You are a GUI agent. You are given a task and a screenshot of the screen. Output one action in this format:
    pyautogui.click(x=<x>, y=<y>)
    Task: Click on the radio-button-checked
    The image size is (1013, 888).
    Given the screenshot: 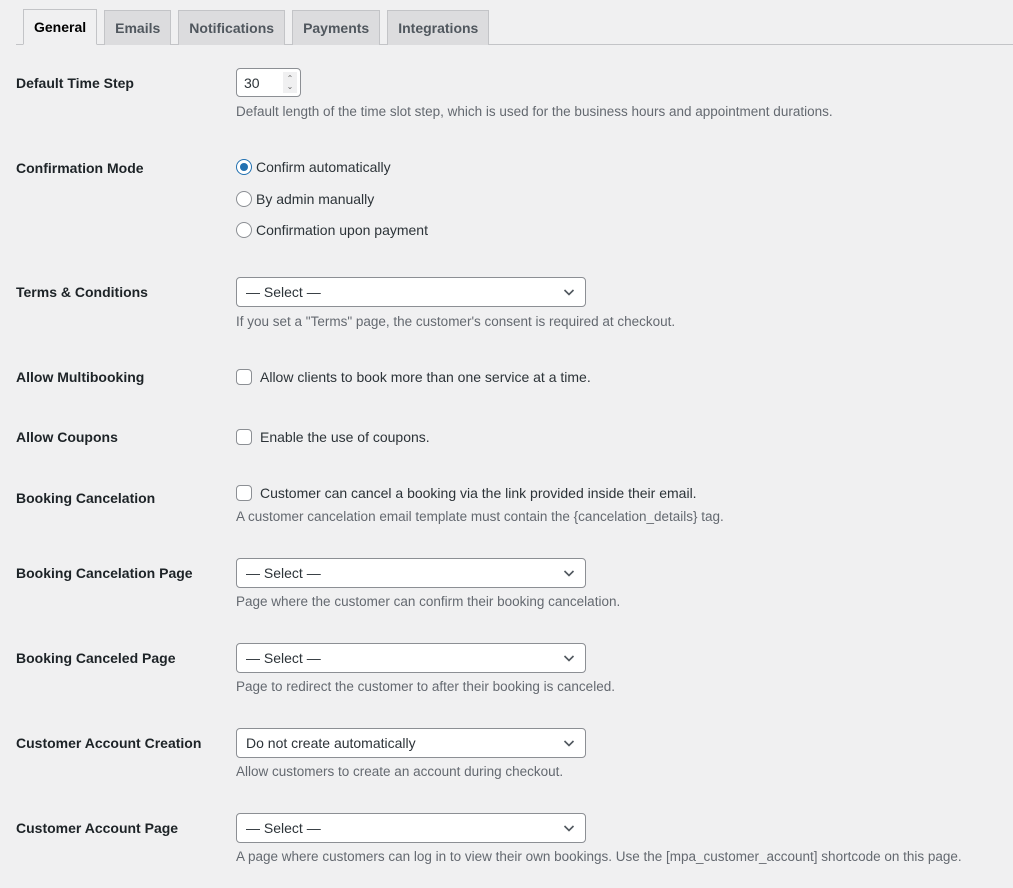 What is the action you would take?
    pyautogui.click(x=244, y=167)
    